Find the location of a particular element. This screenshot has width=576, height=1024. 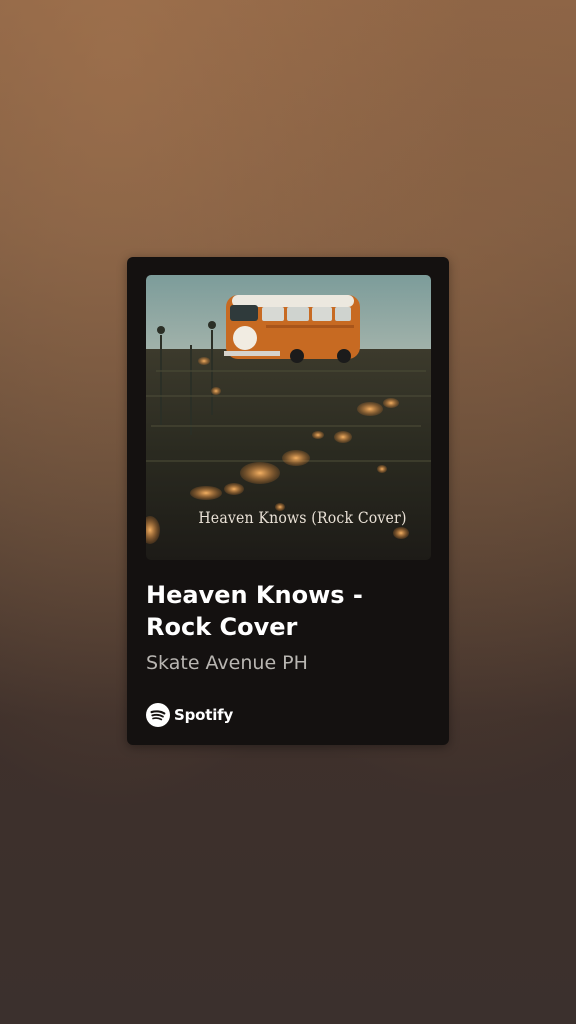

artist-name: Skate Avenue PH is located at coordinates (227, 663).